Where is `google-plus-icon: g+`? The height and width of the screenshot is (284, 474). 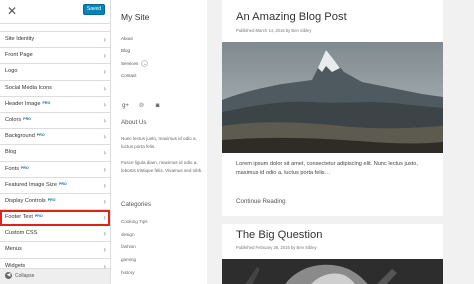 google-plus-icon: g+ is located at coordinates (125, 106).